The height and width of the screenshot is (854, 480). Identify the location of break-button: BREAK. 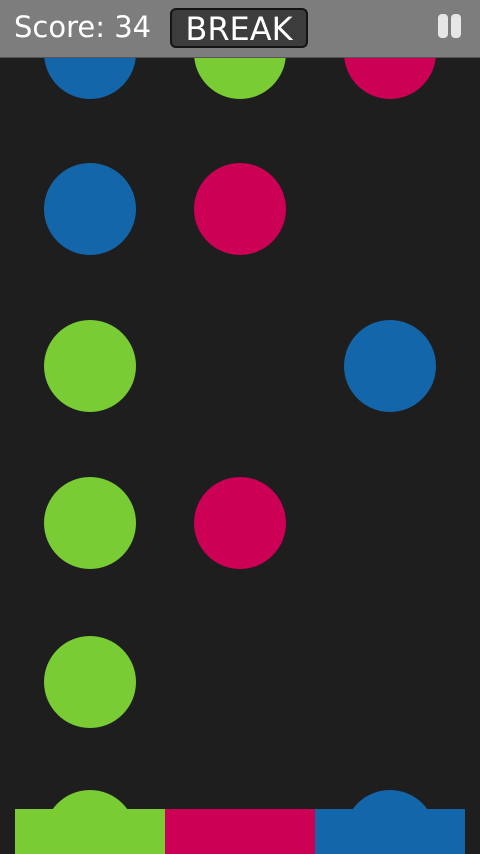
(239, 28).